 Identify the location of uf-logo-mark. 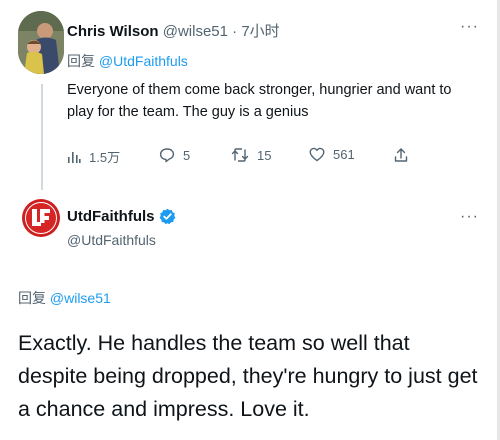
(41, 217).